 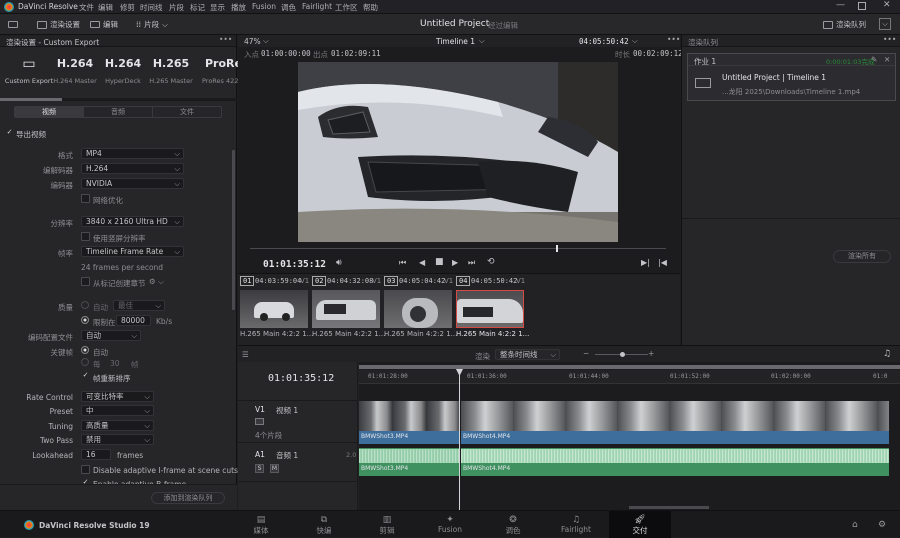 What do you see at coordinates (450, 524) in the screenshot?
I see `page-fusion: ✦ Fusion` at bounding box center [450, 524].